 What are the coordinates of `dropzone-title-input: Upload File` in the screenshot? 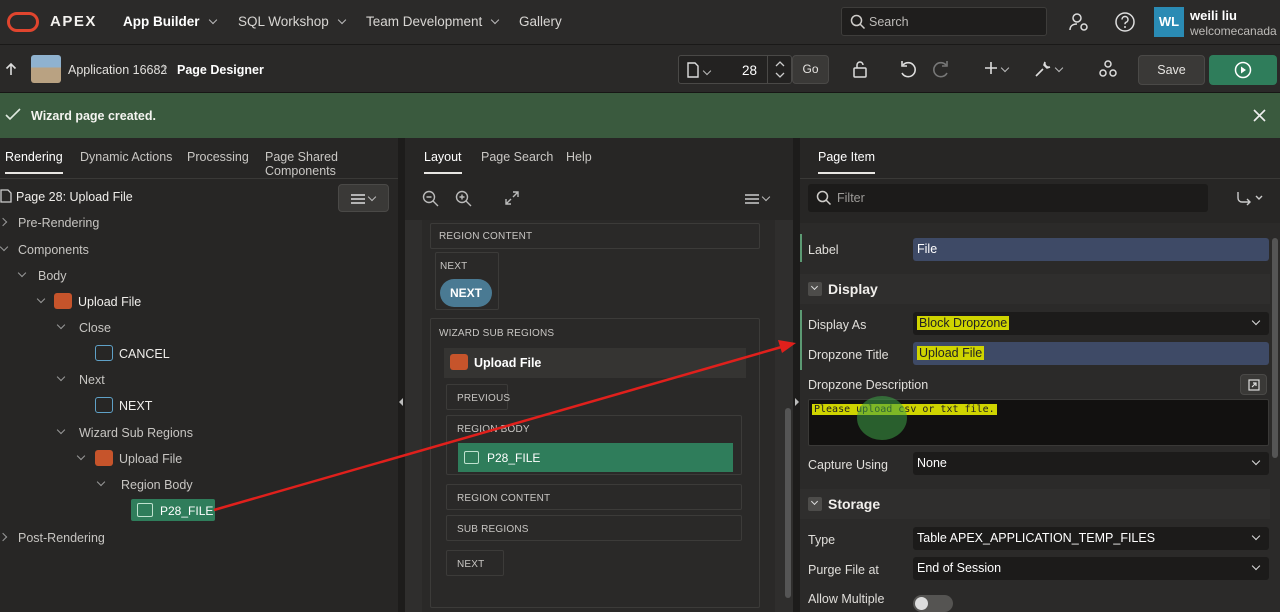 It's located at (1091, 353).